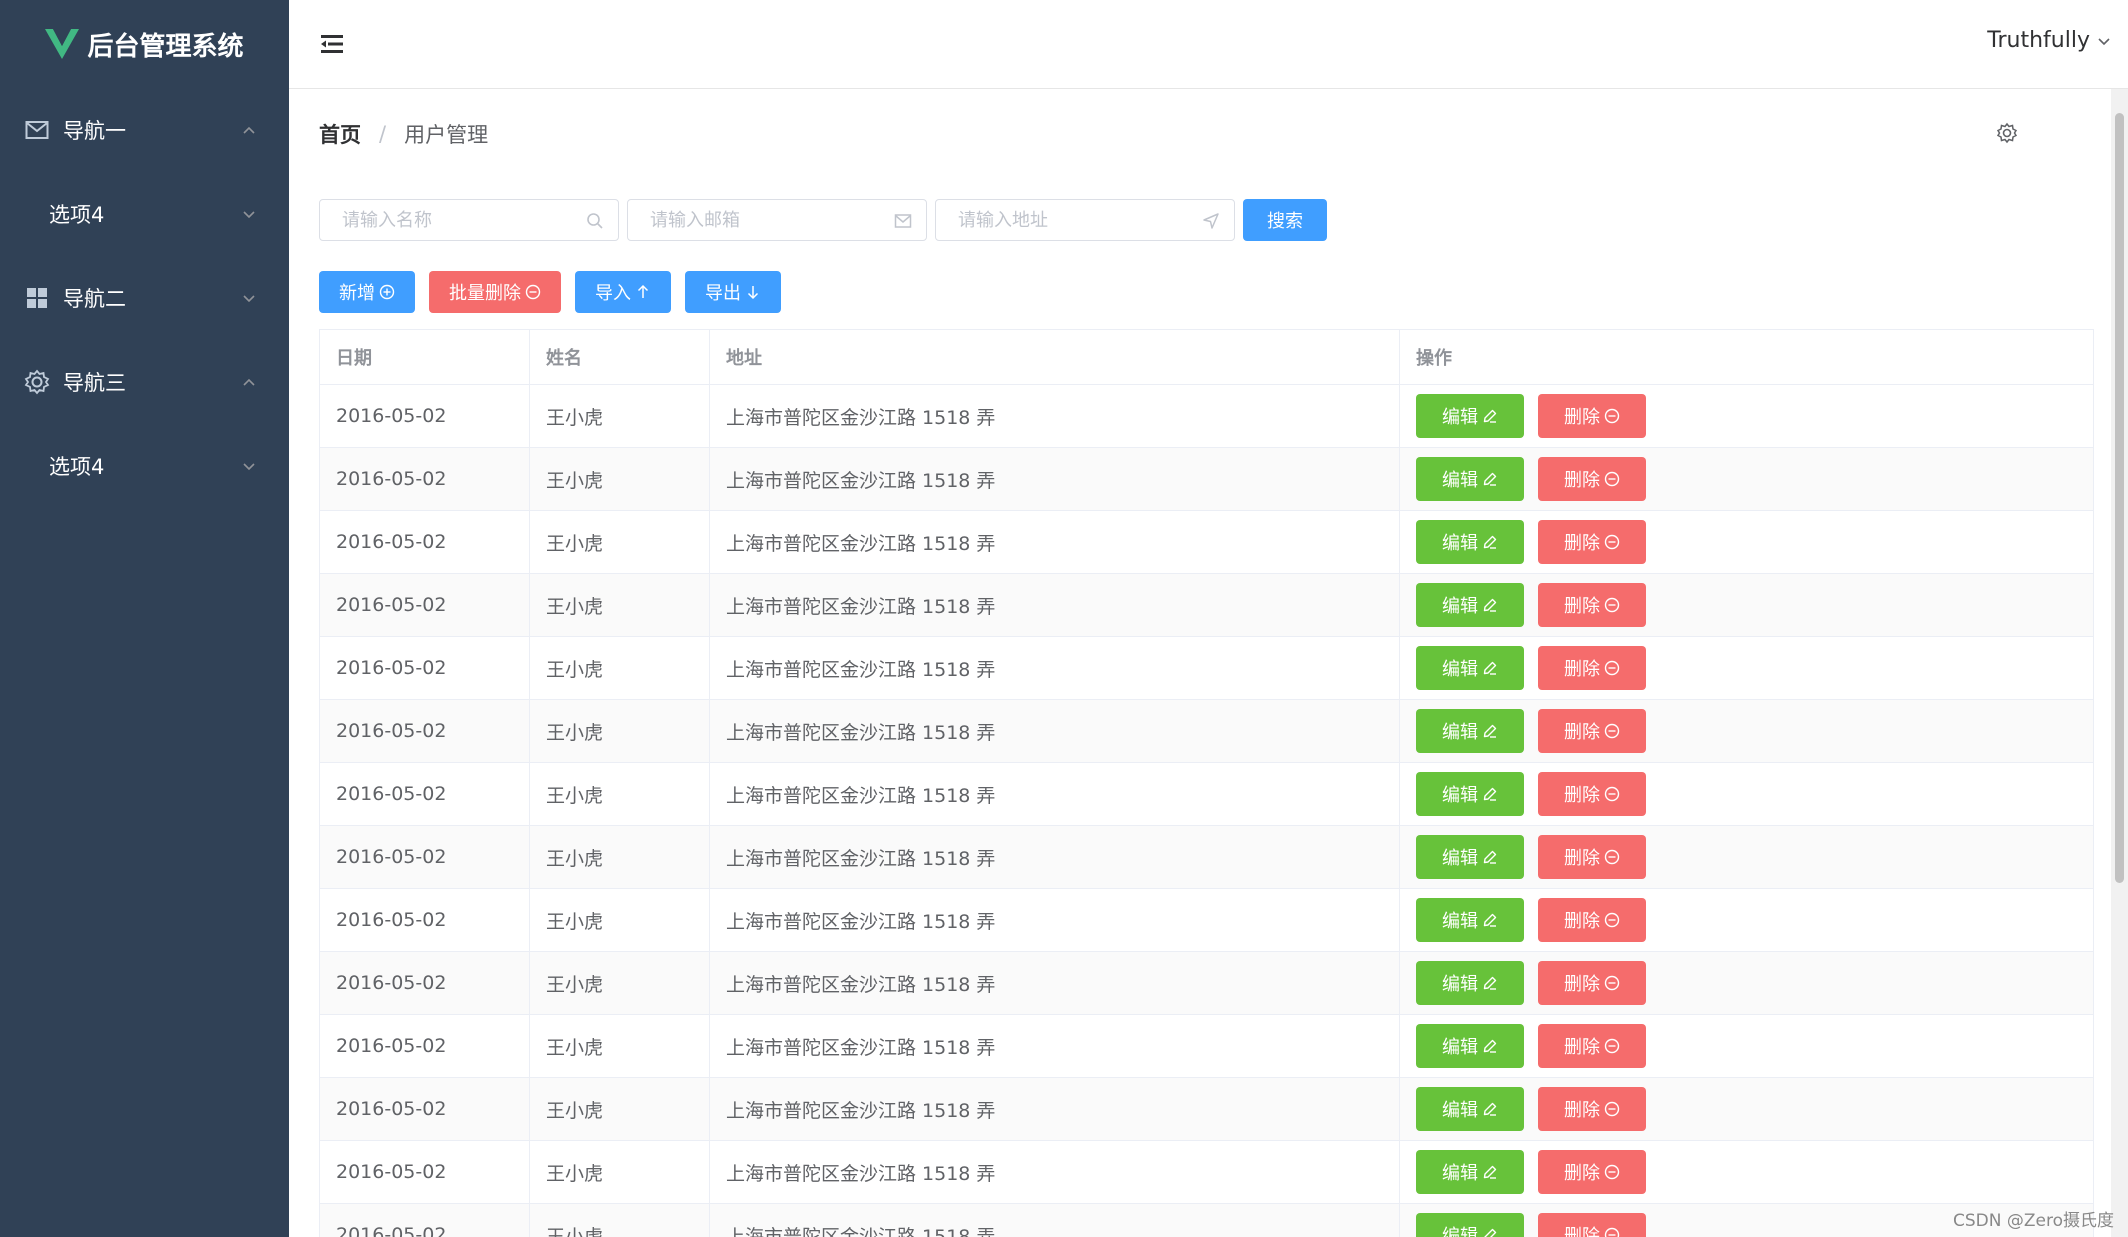  Describe the element at coordinates (623, 292) in the screenshot. I see `import-button: 导入` at that location.